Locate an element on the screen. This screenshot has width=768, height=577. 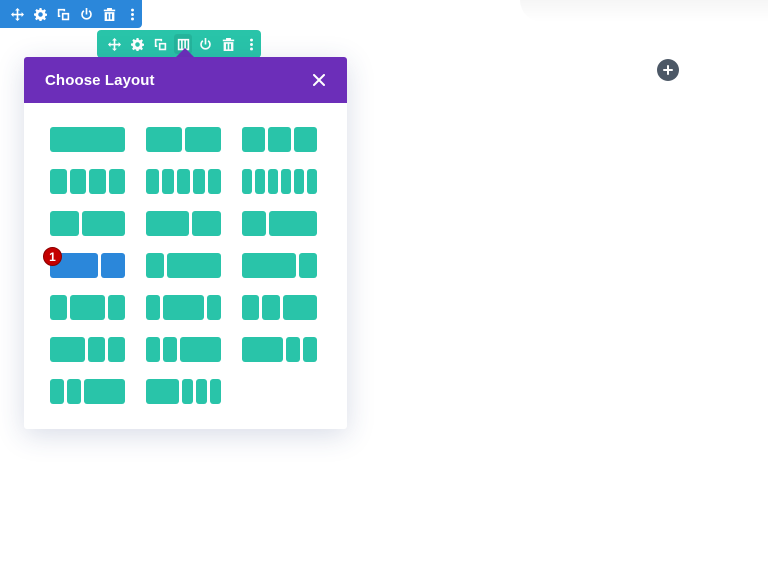
row-disable-button is located at coordinates (205, 44).